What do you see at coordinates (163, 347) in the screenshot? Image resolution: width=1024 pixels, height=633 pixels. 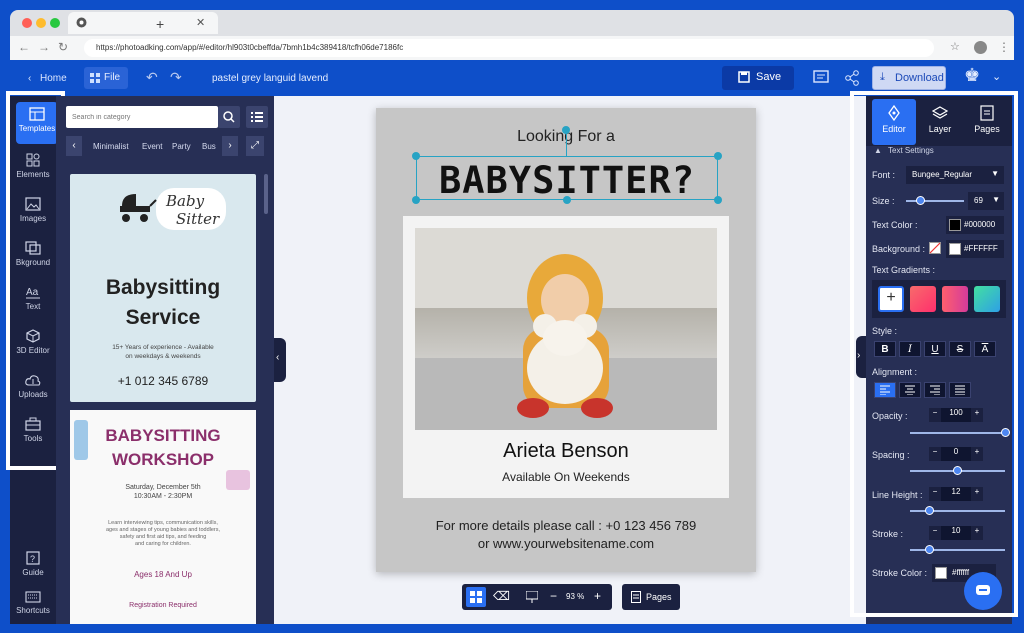 I see `card-desc-line1: 15+ Years of experience - Available` at bounding box center [163, 347].